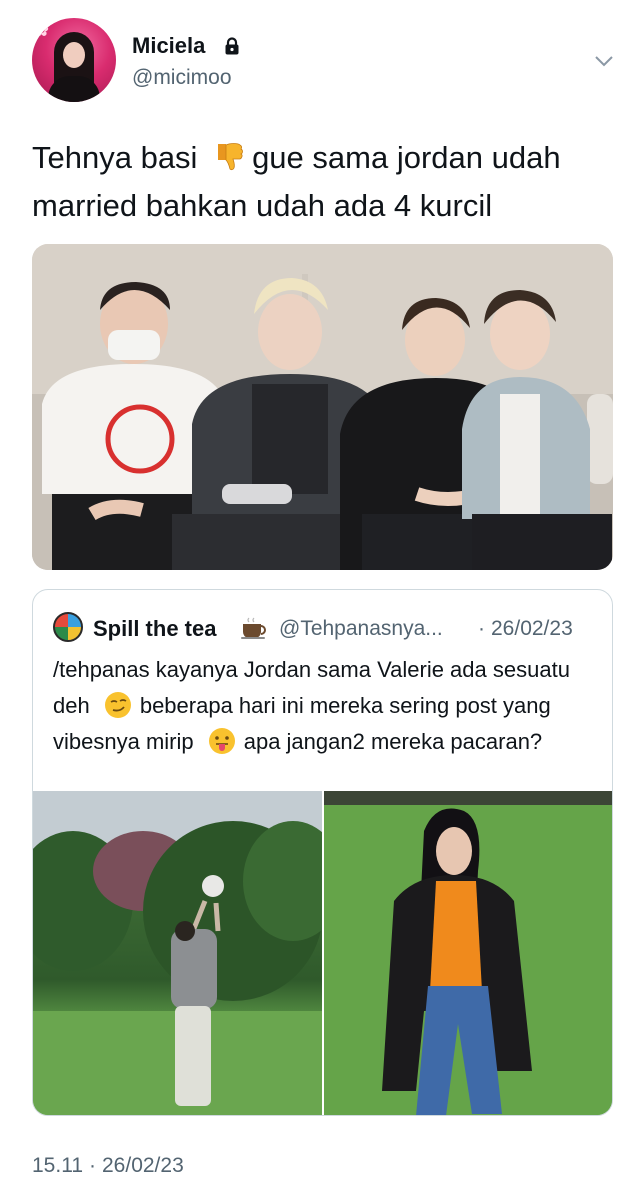  What do you see at coordinates (232, 46) in the screenshot?
I see `lock-icon` at bounding box center [232, 46].